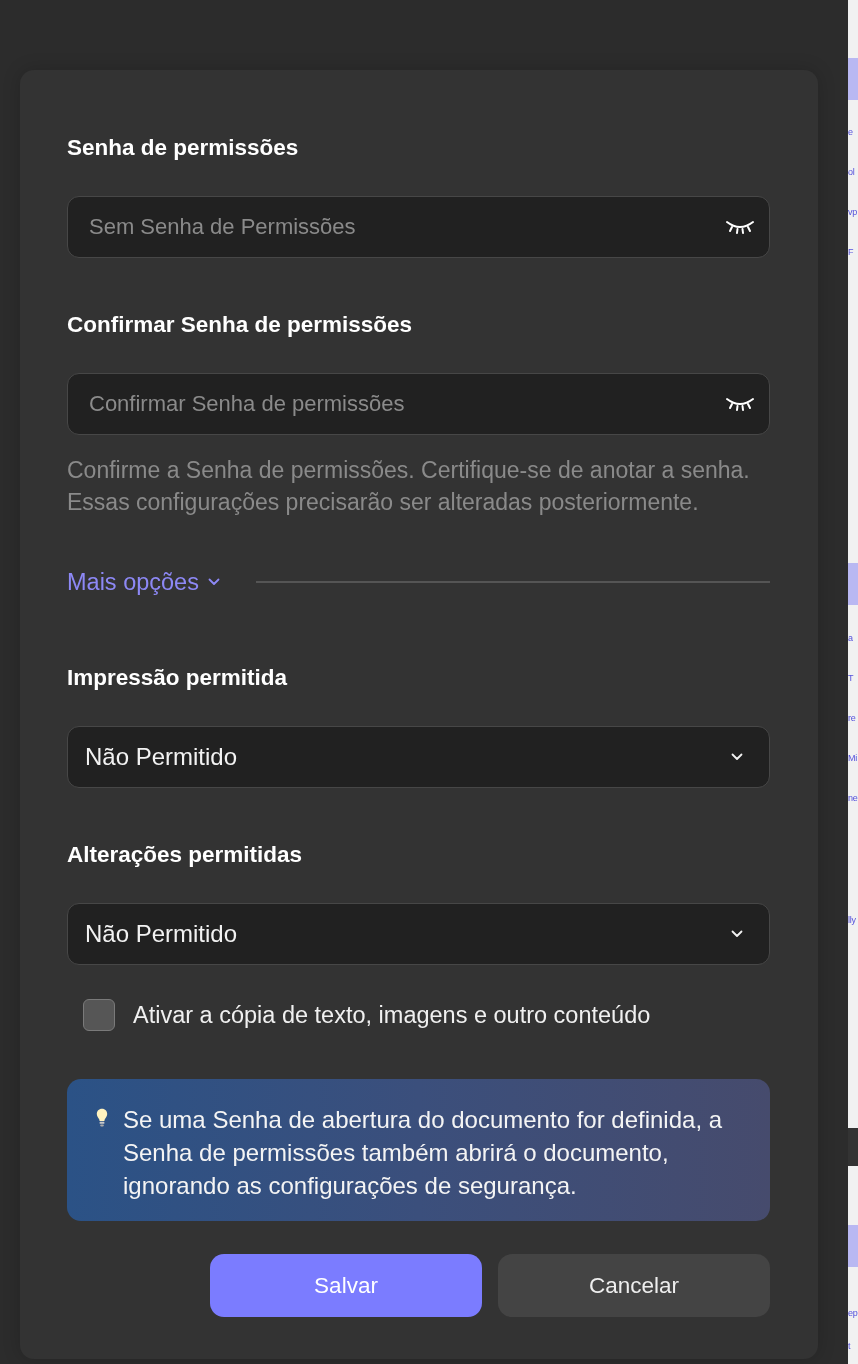 Image resolution: width=858 pixels, height=1364 pixels. I want to click on page-text-fragment: t, so click(850, 1346).